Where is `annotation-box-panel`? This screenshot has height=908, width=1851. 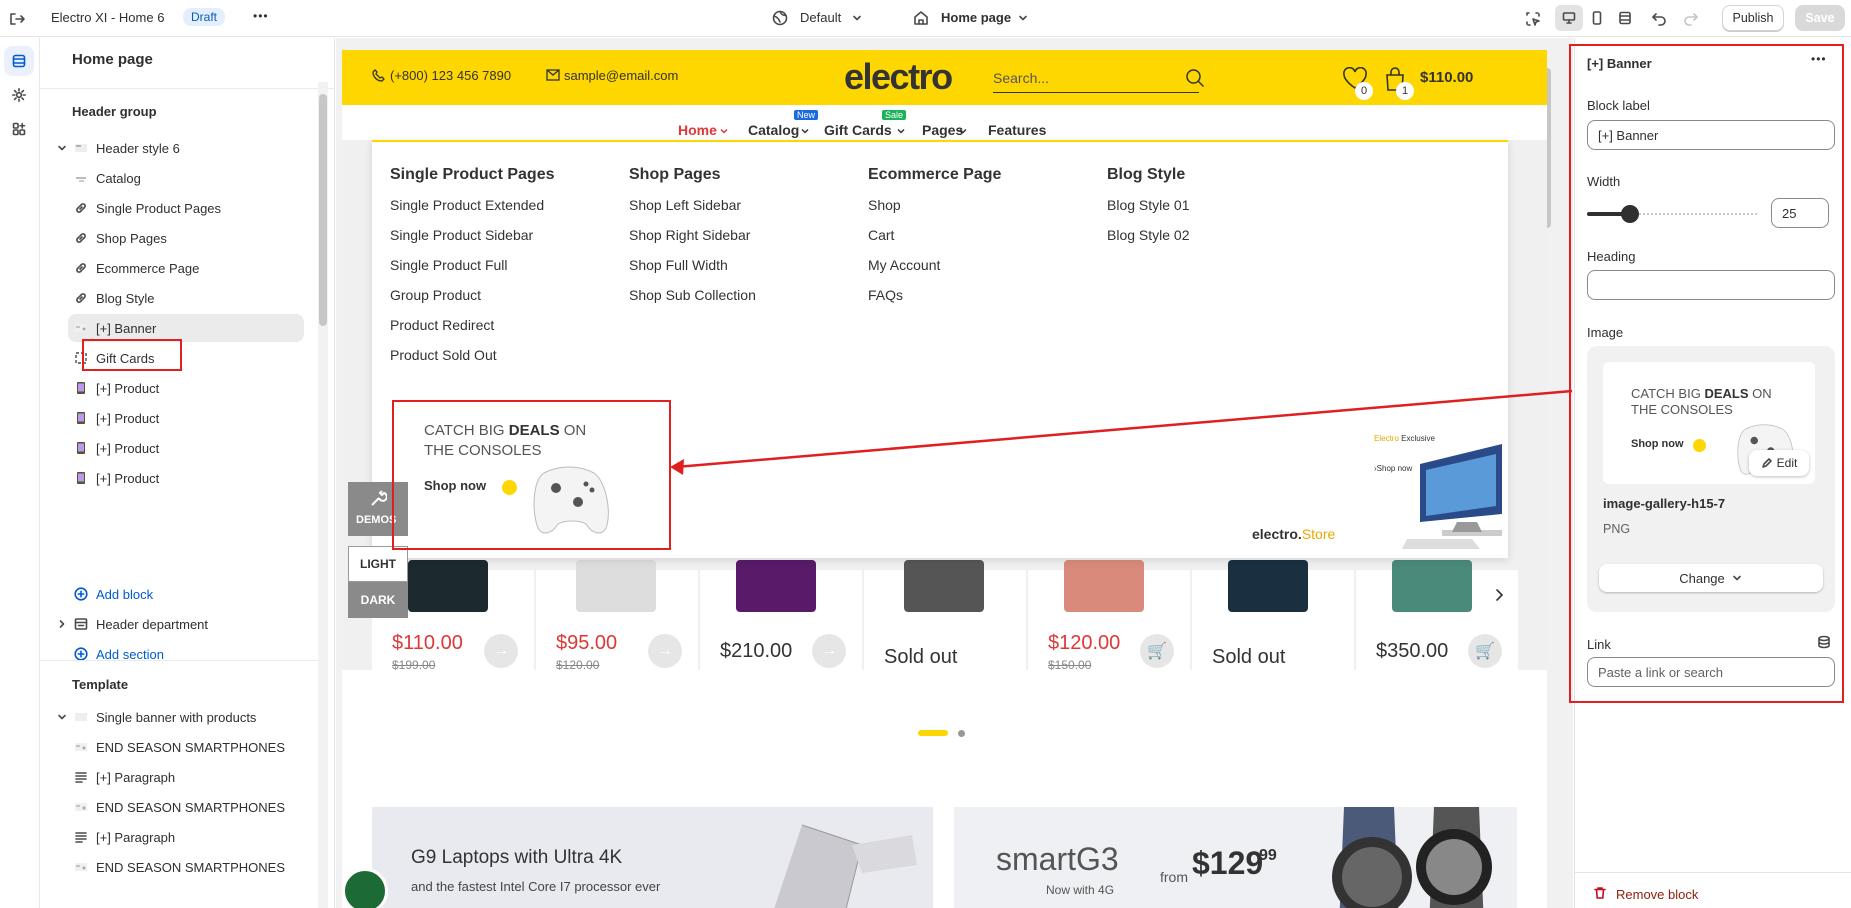 annotation-box-panel is located at coordinates (1706, 373).